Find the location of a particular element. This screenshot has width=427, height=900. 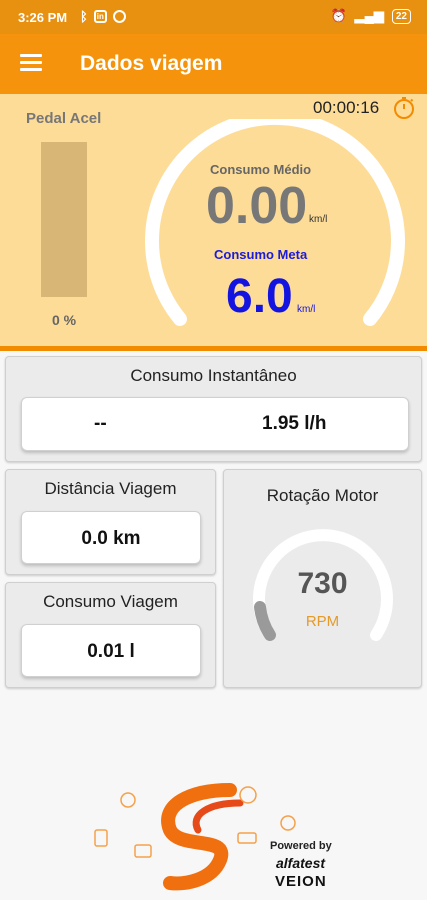

status-notification-icons: ᛒ in is located at coordinates (103, 16).